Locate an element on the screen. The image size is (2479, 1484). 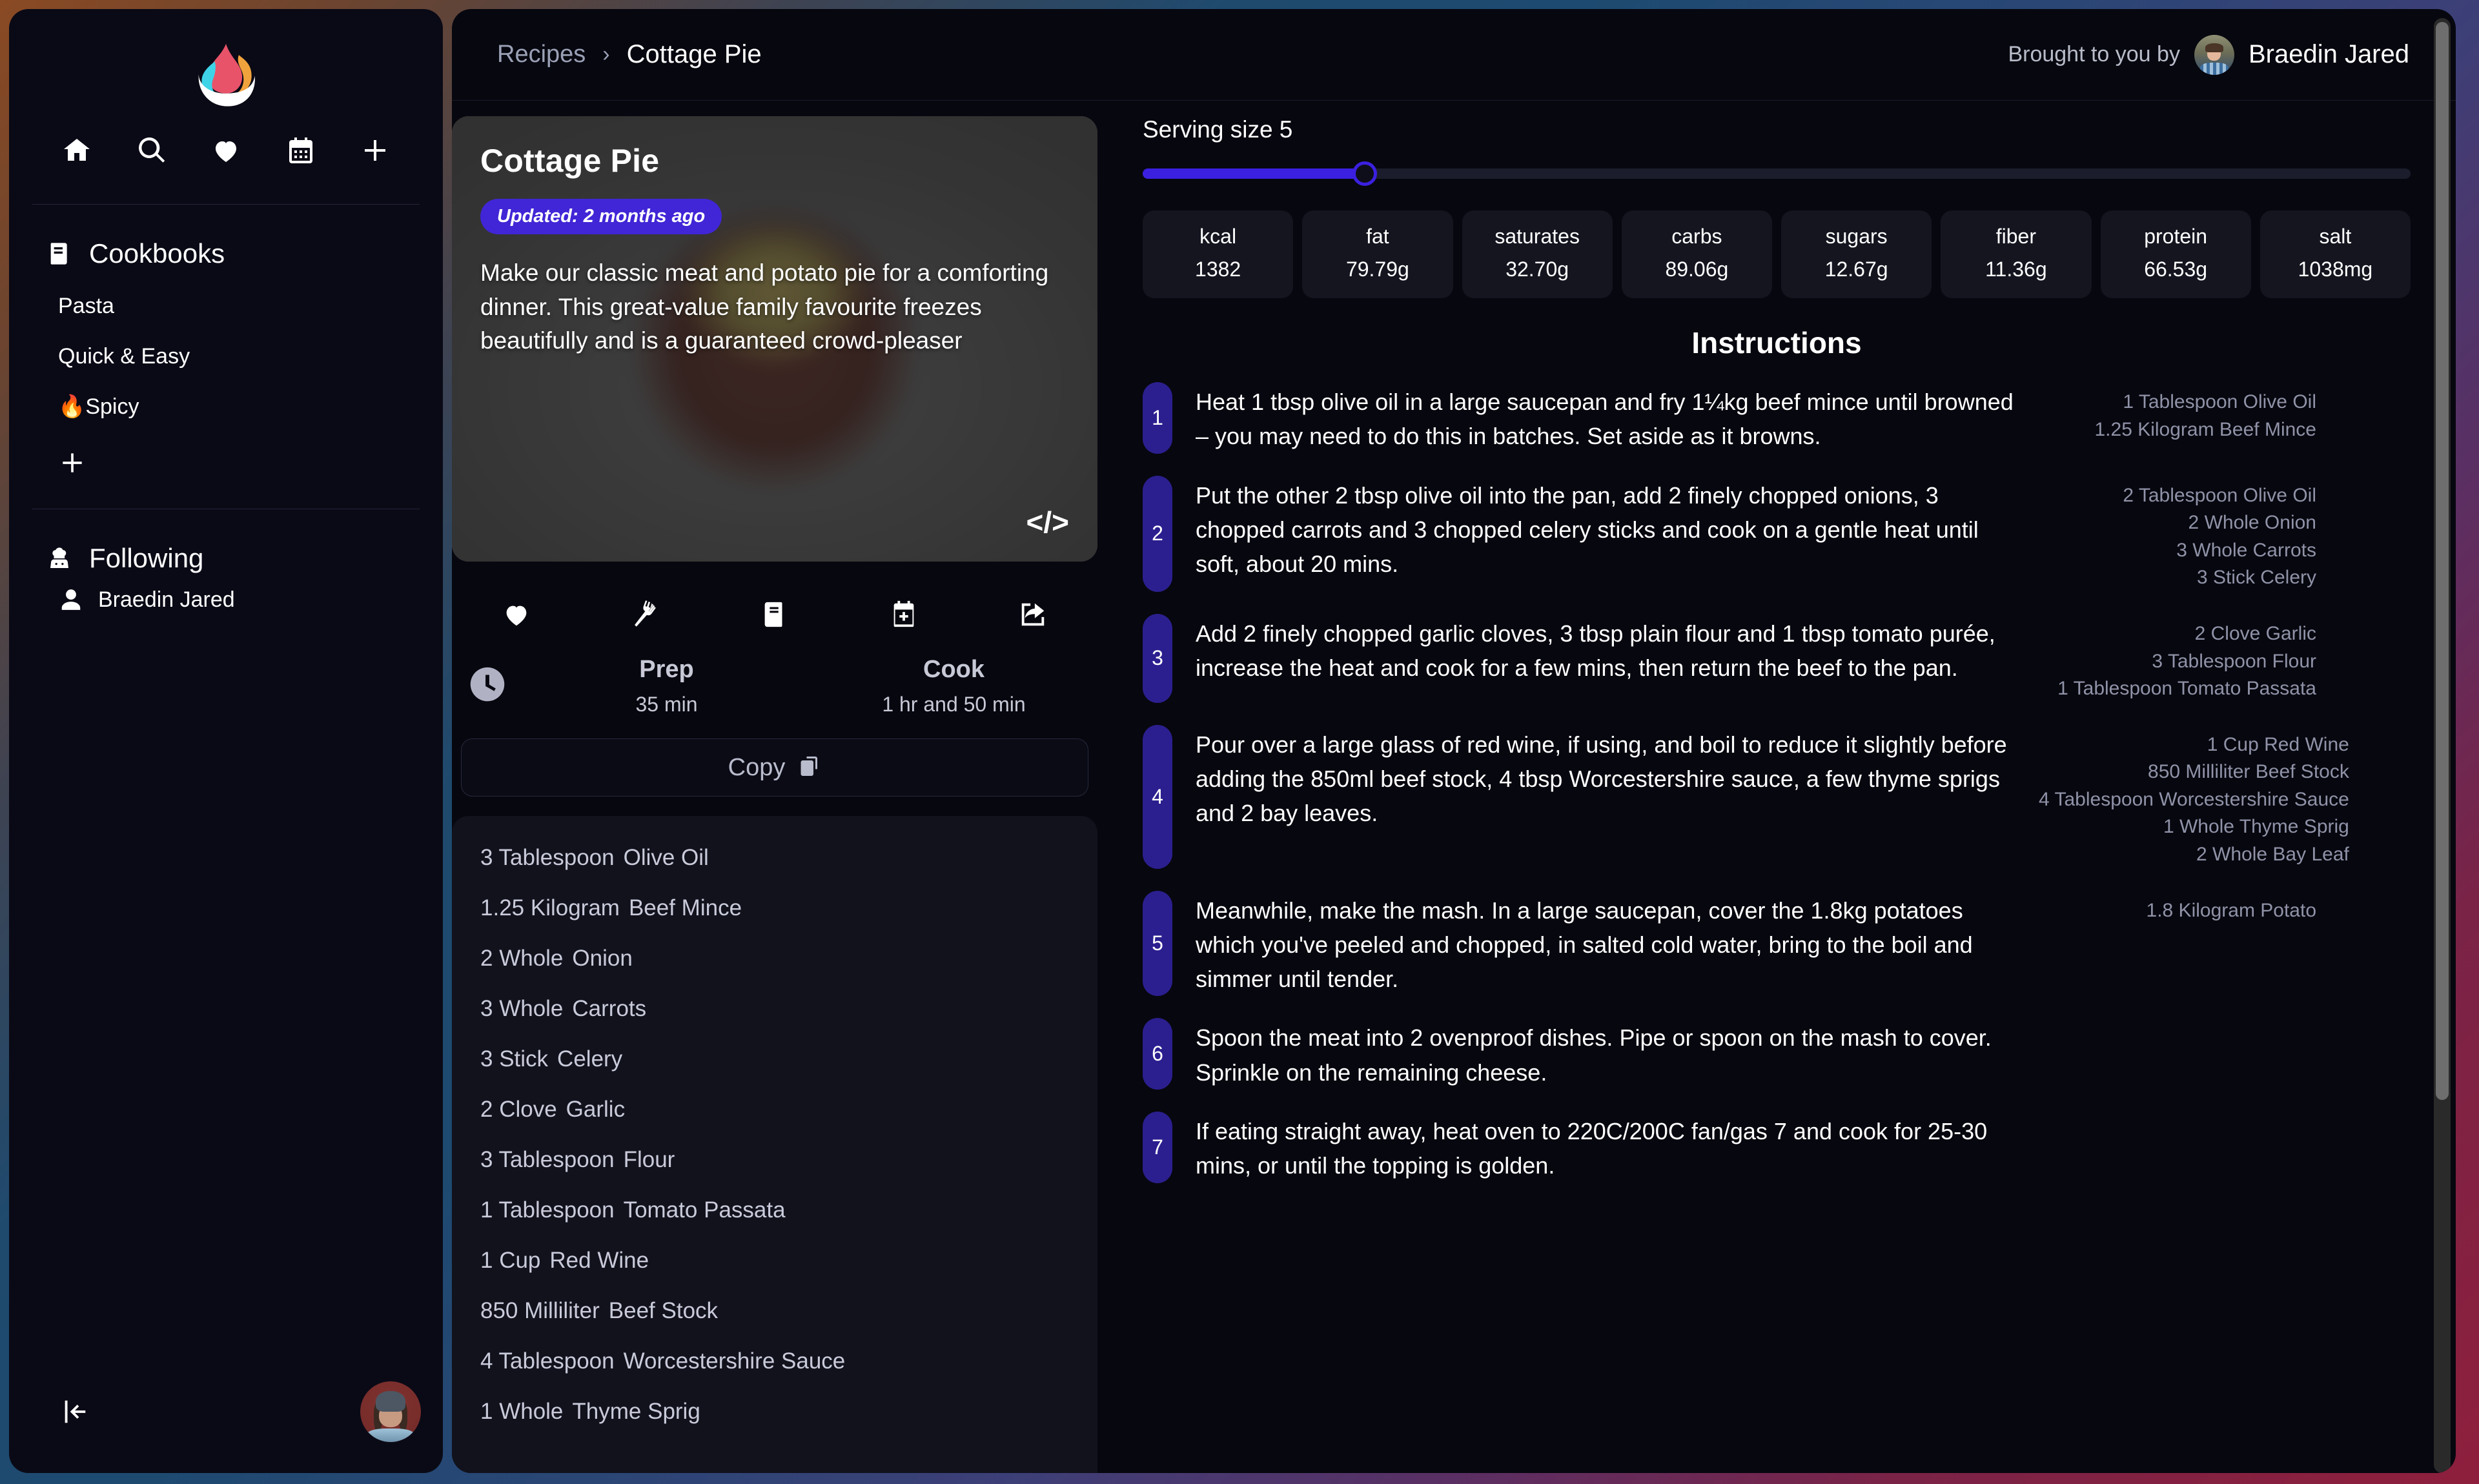
slider-thumb is located at coordinates (1364, 173).